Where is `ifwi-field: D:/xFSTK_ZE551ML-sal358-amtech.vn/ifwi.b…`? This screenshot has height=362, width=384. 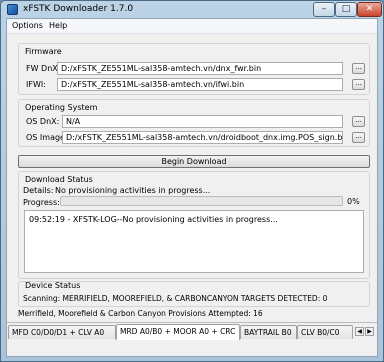 ifwi-field: D:/xFSTK_ZE551ML-sal358-amtech.vn/ifwi.b… is located at coordinates (200, 84).